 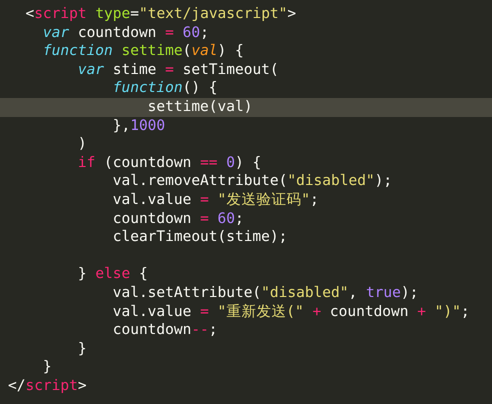 What do you see at coordinates (169, 163) in the screenshot?
I see `code-line: if (countdown == 0) {` at bounding box center [169, 163].